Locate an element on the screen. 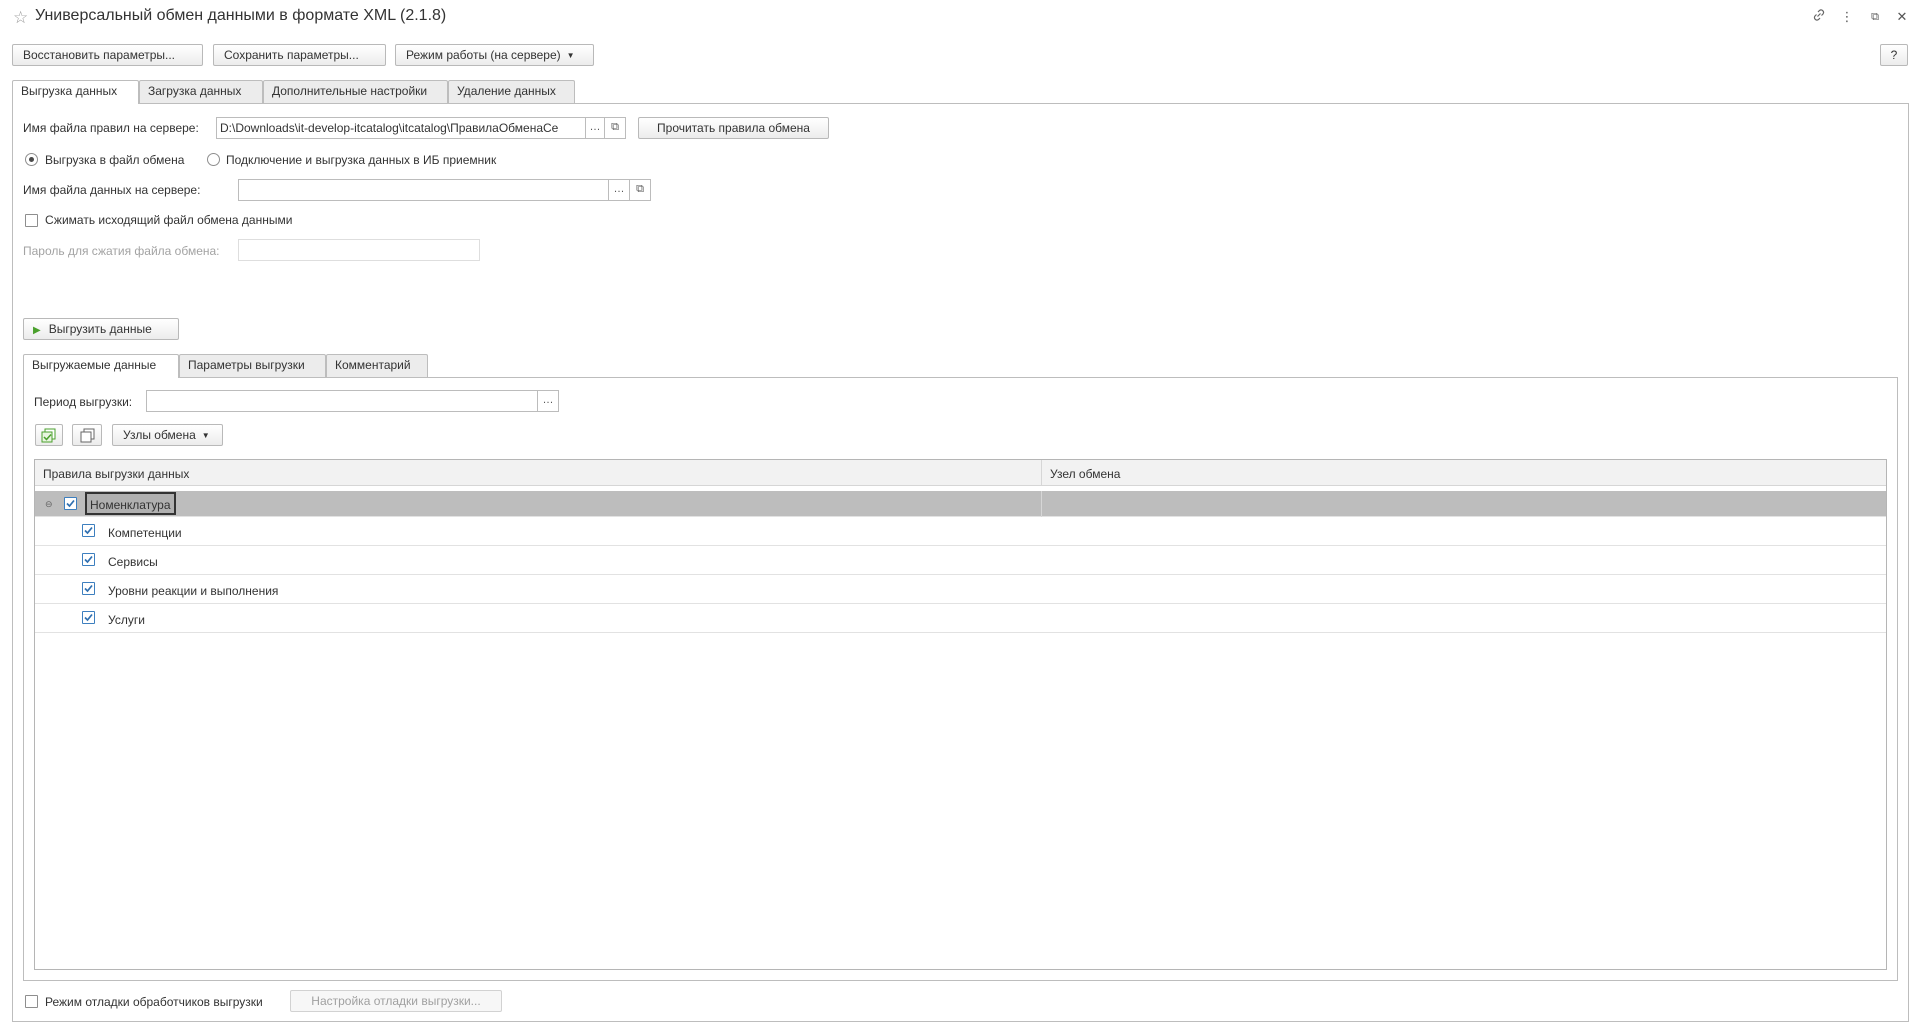 The height and width of the screenshot is (1032, 1920). data-file-label: Имя файла данных на сервере: is located at coordinates (112, 190).